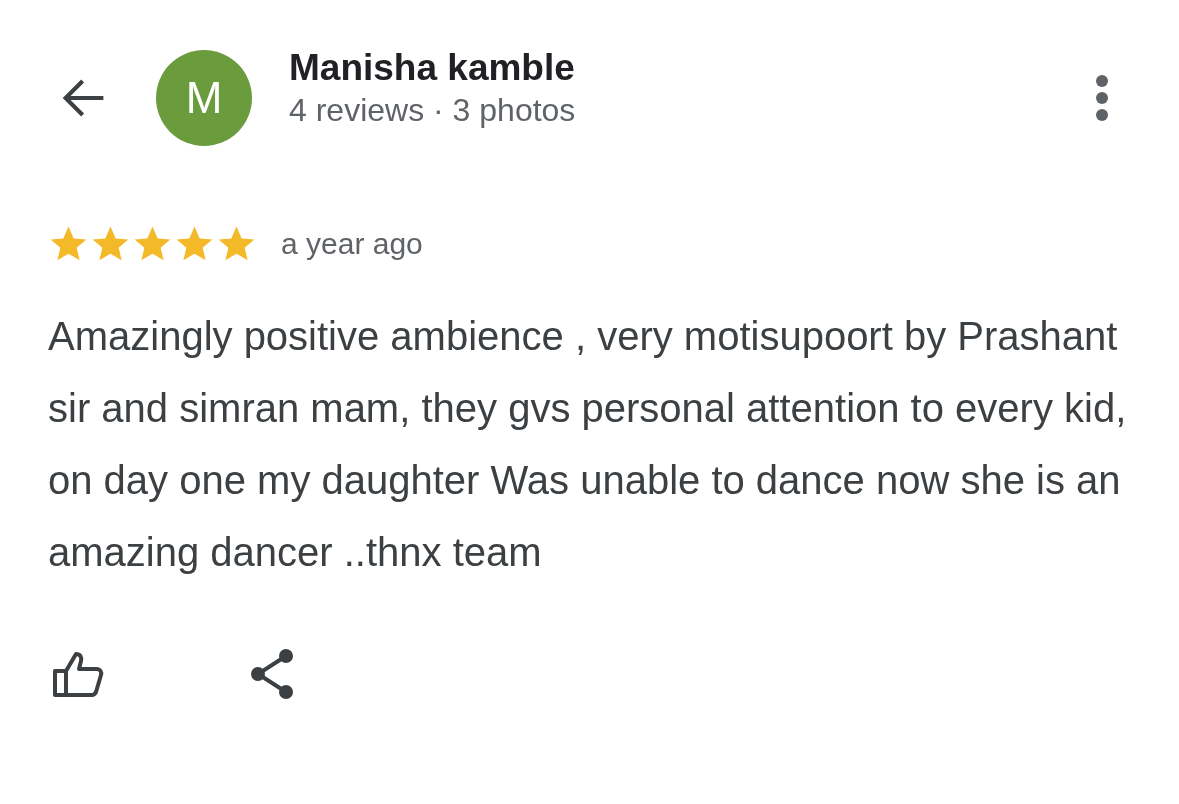  What do you see at coordinates (352, 244) in the screenshot?
I see `review-time: a year ago` at bounding box center [352, 244].